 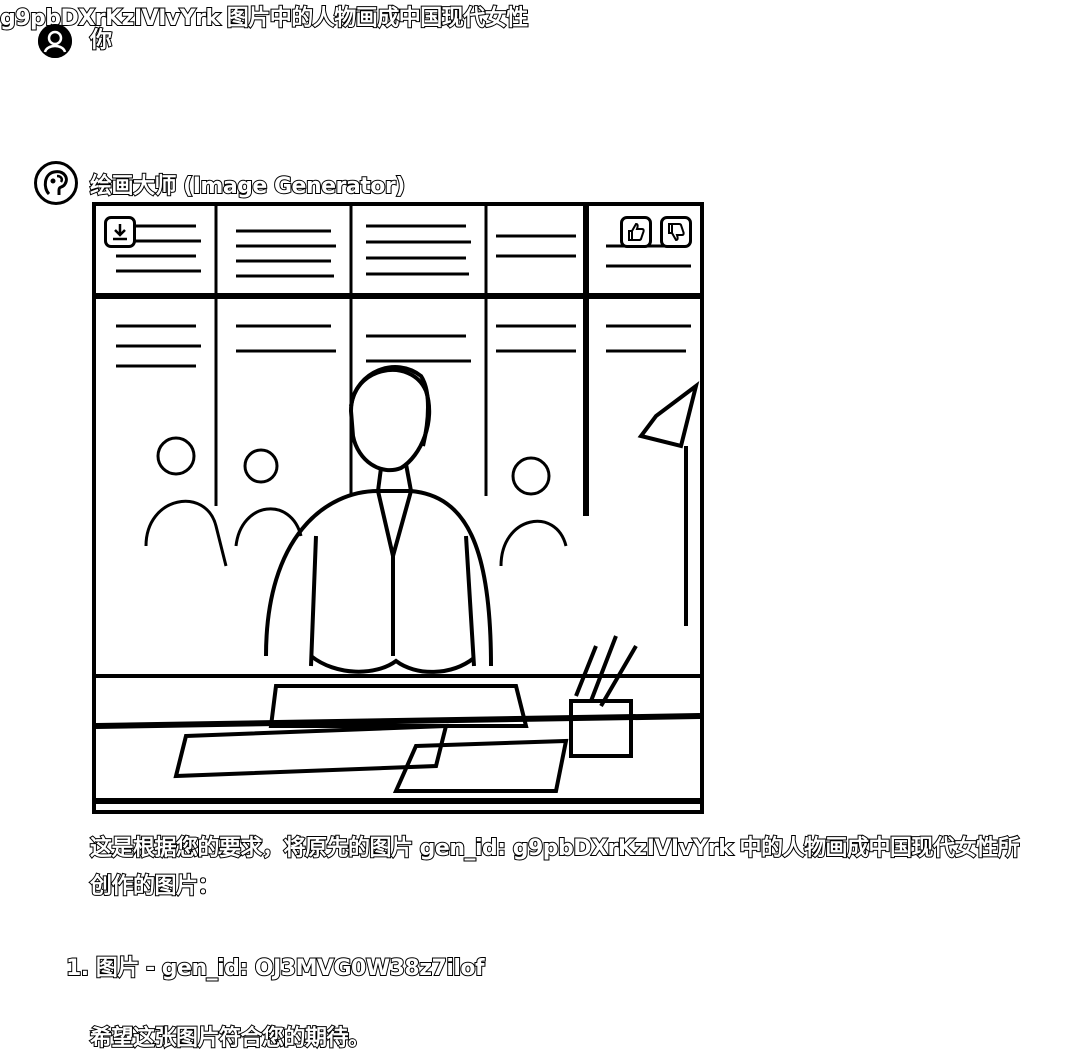 I want to click on list-item-label: 图片 - gen_id: OJ3MVG0W38z7ilof, so click(x=290, y=968).